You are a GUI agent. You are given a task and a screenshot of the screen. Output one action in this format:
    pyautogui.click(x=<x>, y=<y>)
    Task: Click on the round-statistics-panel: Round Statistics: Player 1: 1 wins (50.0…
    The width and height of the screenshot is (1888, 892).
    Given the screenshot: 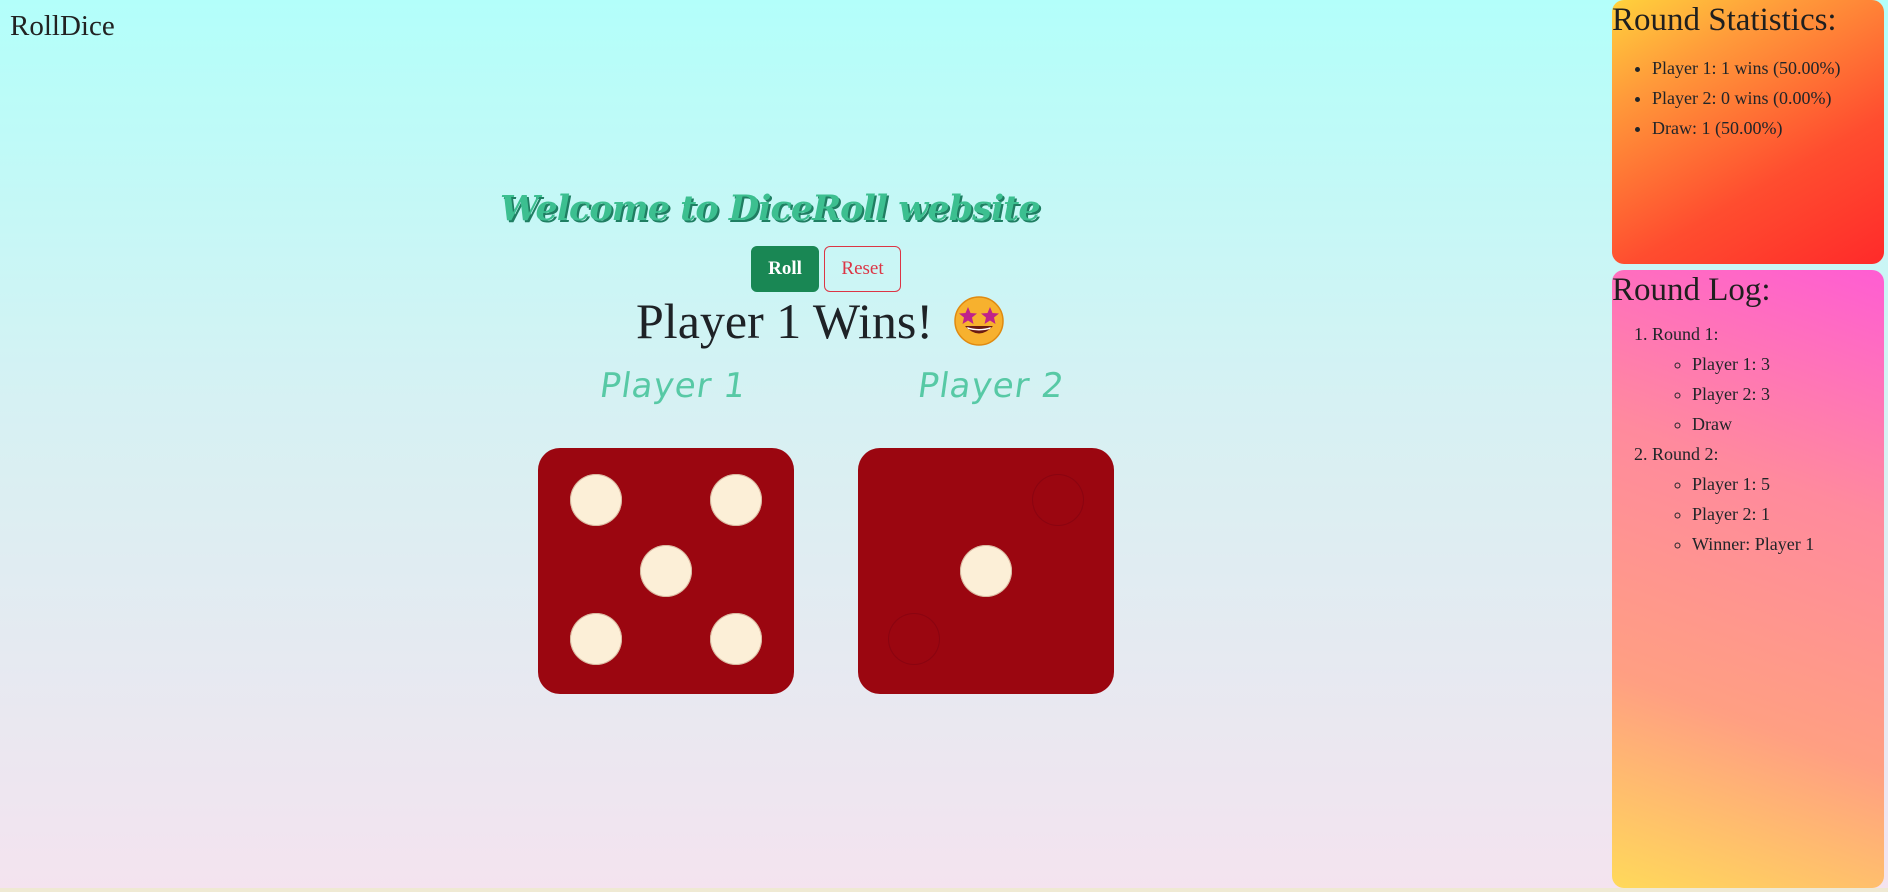 What is the action you would take?
    pyautogui.click(x=1748, y=132)
    